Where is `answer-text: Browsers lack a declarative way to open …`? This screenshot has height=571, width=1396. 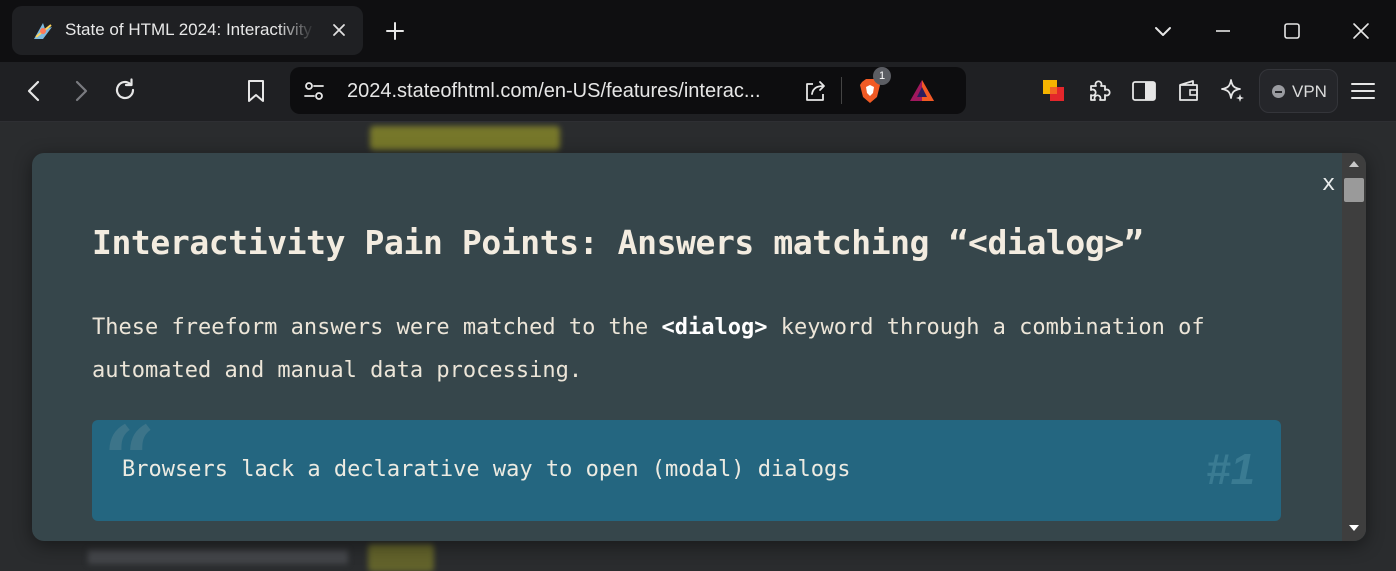 answer-text: Browsers lack a declarative way to open … is located at coordinates (486, 469).